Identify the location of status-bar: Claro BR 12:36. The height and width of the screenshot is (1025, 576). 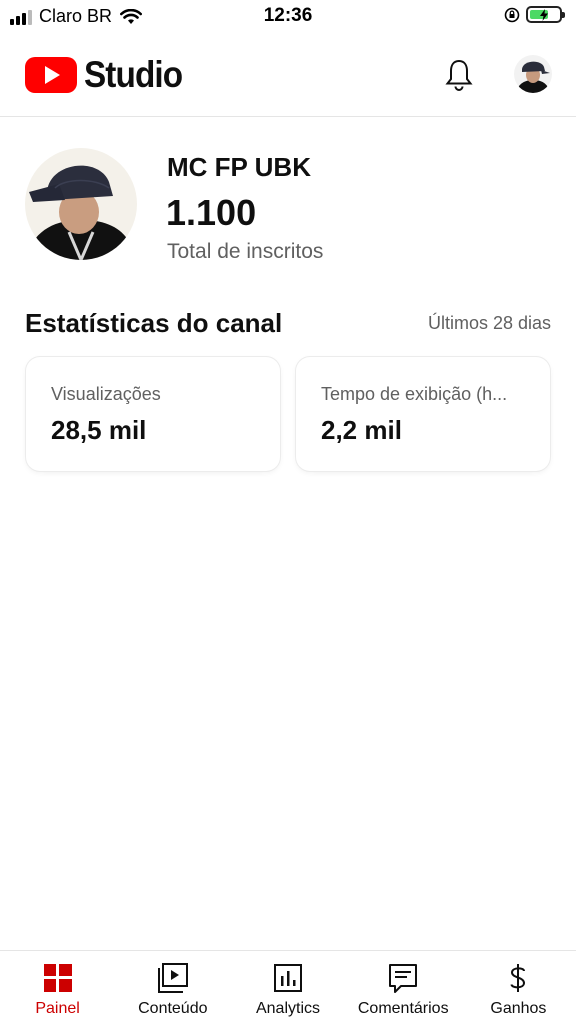
(288, 17).